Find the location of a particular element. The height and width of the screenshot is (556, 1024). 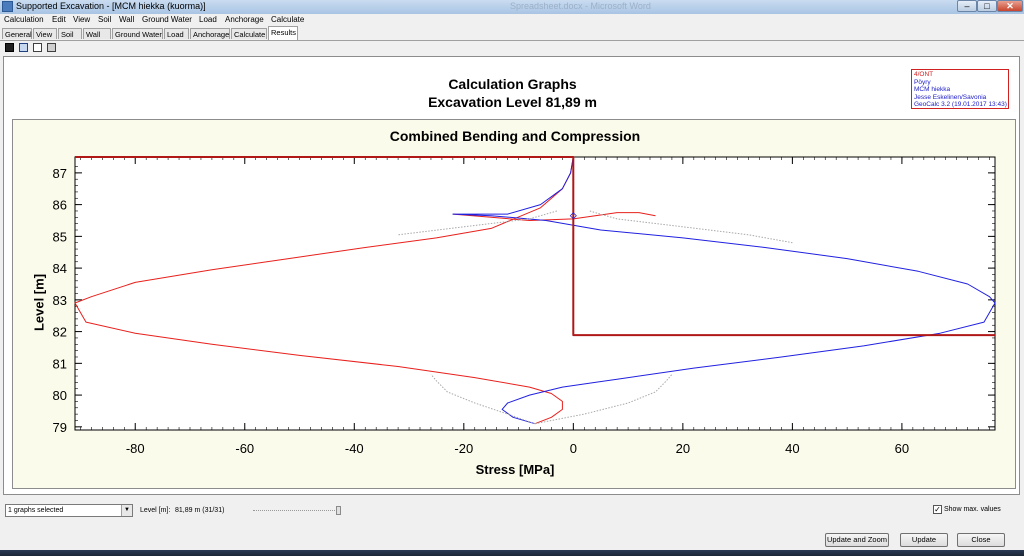

graphs-select-value: 1 graphs selected is located at coordinates (36, 510).